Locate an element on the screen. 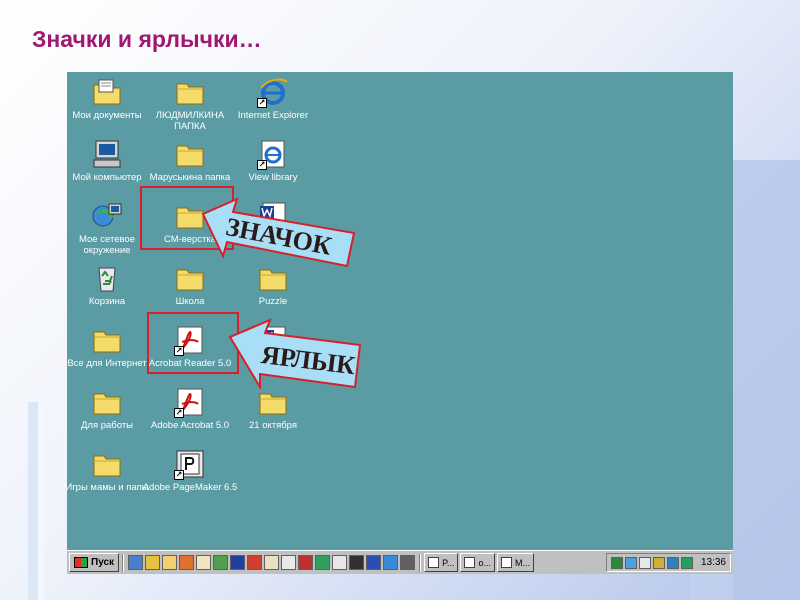 Image resolution: width=800 pixels, height=600 pixels. start-button-label: Пуск is located at coordinates (103, 562).